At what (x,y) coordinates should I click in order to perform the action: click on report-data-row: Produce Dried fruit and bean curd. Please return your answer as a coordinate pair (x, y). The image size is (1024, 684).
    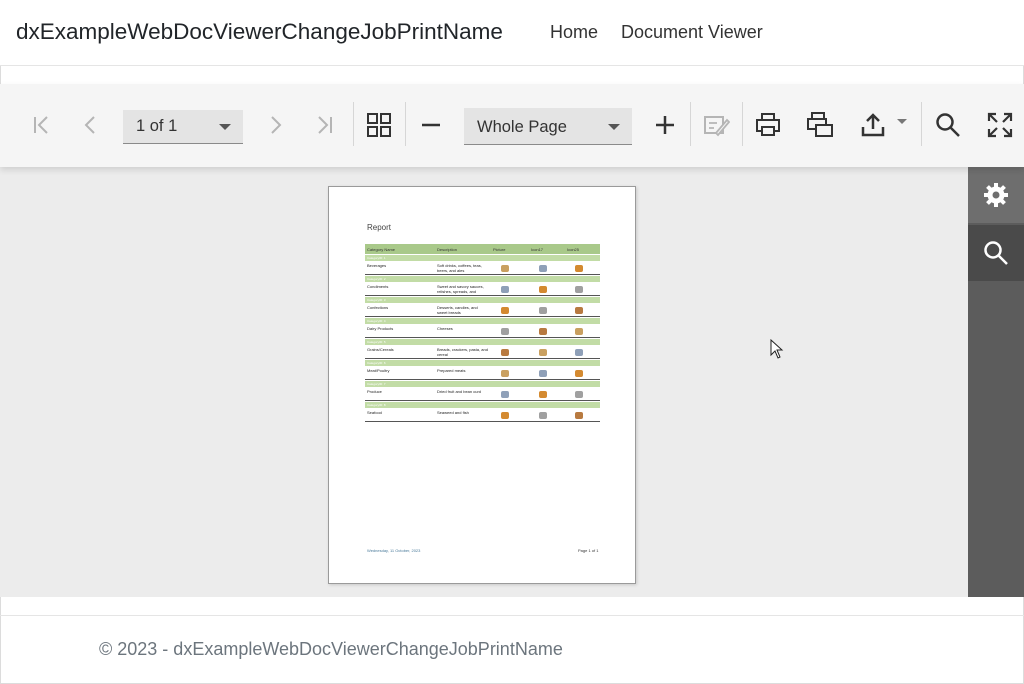
    Looking at the image, I should click on (482, 394).